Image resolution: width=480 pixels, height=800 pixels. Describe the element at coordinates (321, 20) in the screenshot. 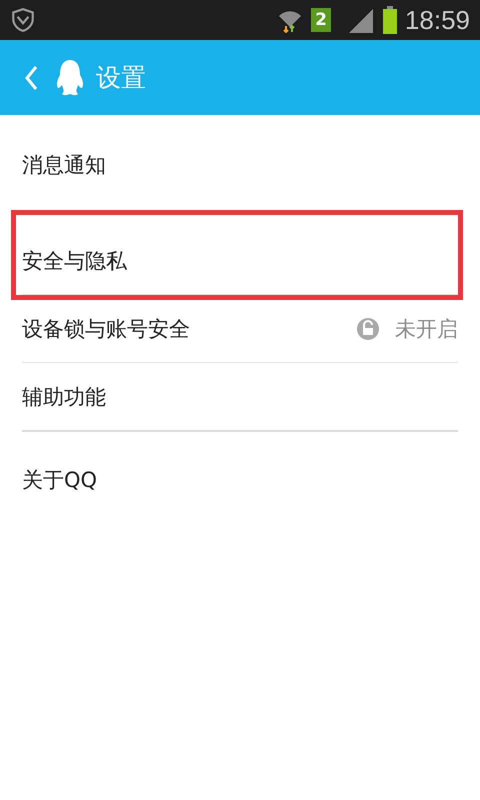

I see `sim-badge: 2` at that location.